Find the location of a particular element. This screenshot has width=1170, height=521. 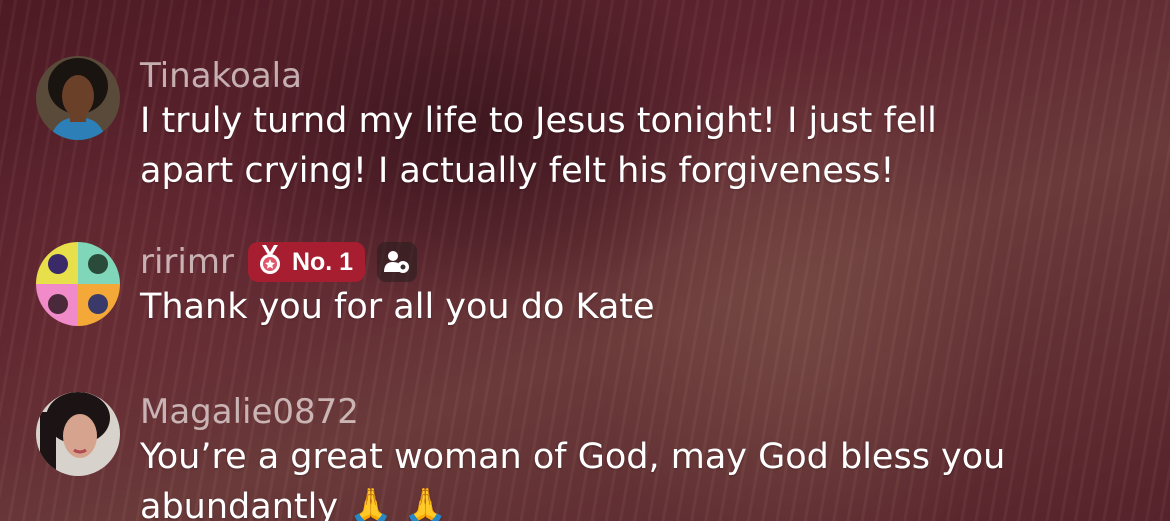

username: ririmr is located at coordinates (187, 262).